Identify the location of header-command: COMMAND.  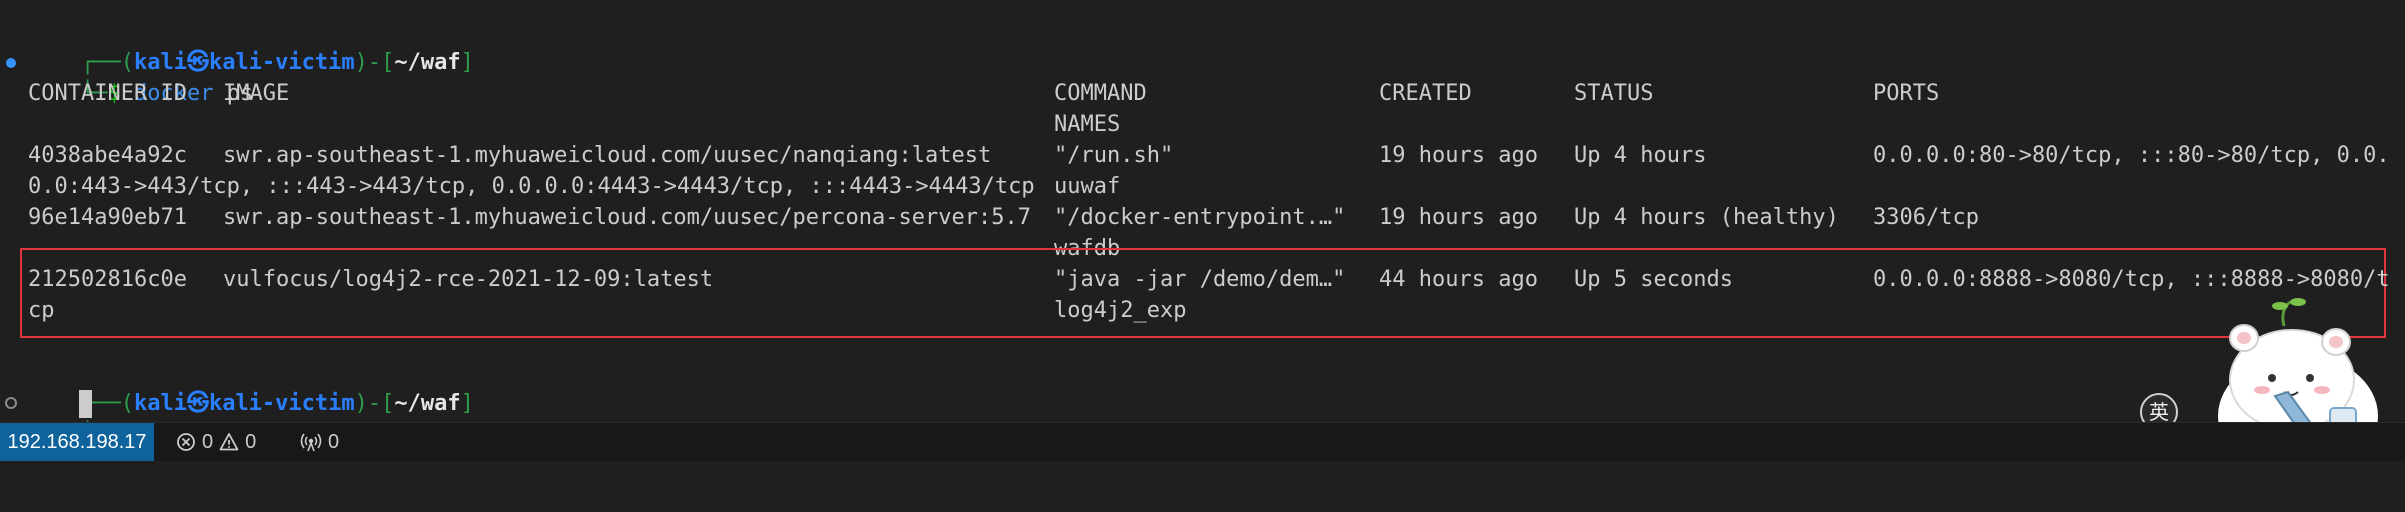
(1100, 93).